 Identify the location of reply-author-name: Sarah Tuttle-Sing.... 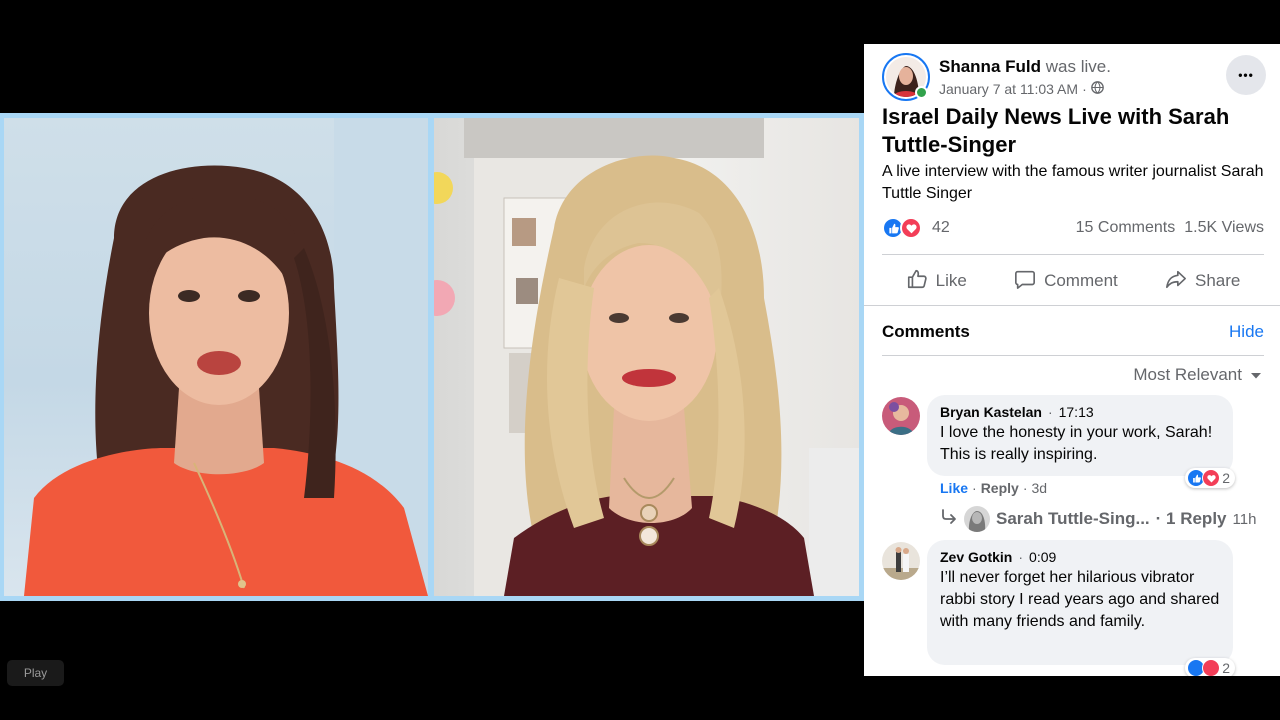
(1073, 518).